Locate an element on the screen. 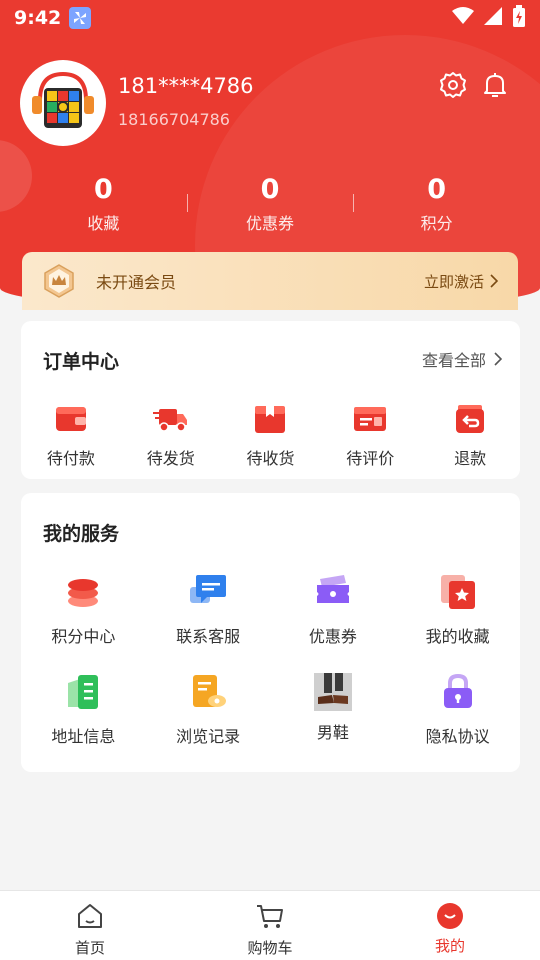 The width and height of the screenshot is (540, 960). history-icon is located at coordinates (210, 691).